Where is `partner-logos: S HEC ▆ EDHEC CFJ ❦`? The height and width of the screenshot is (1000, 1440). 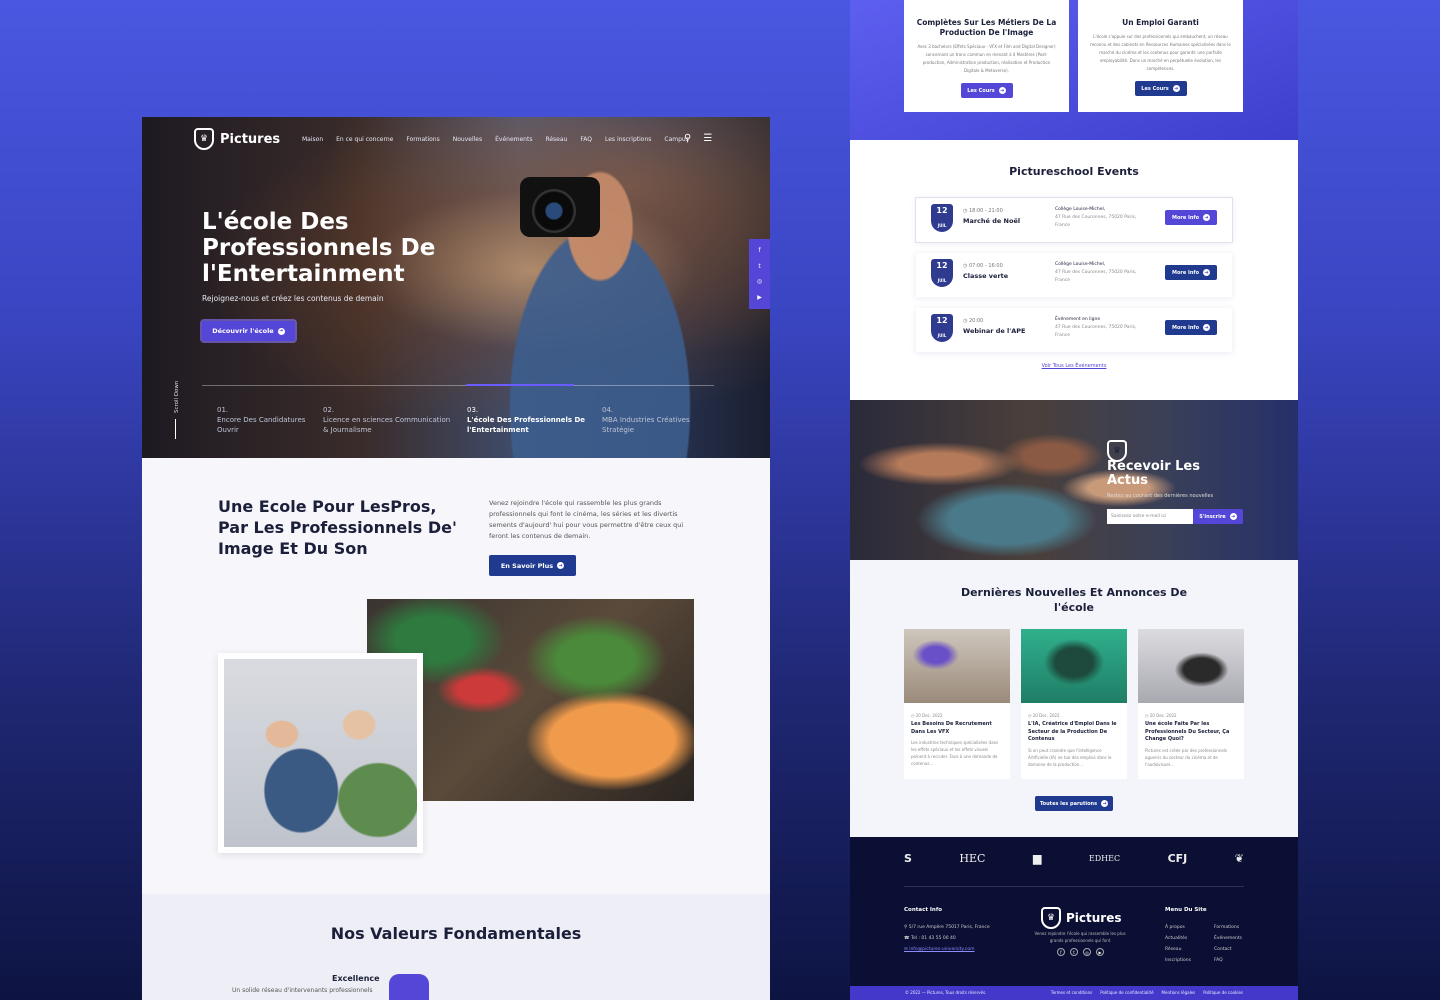 partner-logos: S HEC ▆ EDHEC CFJ ❦ is located at coordinates (1074, 858).